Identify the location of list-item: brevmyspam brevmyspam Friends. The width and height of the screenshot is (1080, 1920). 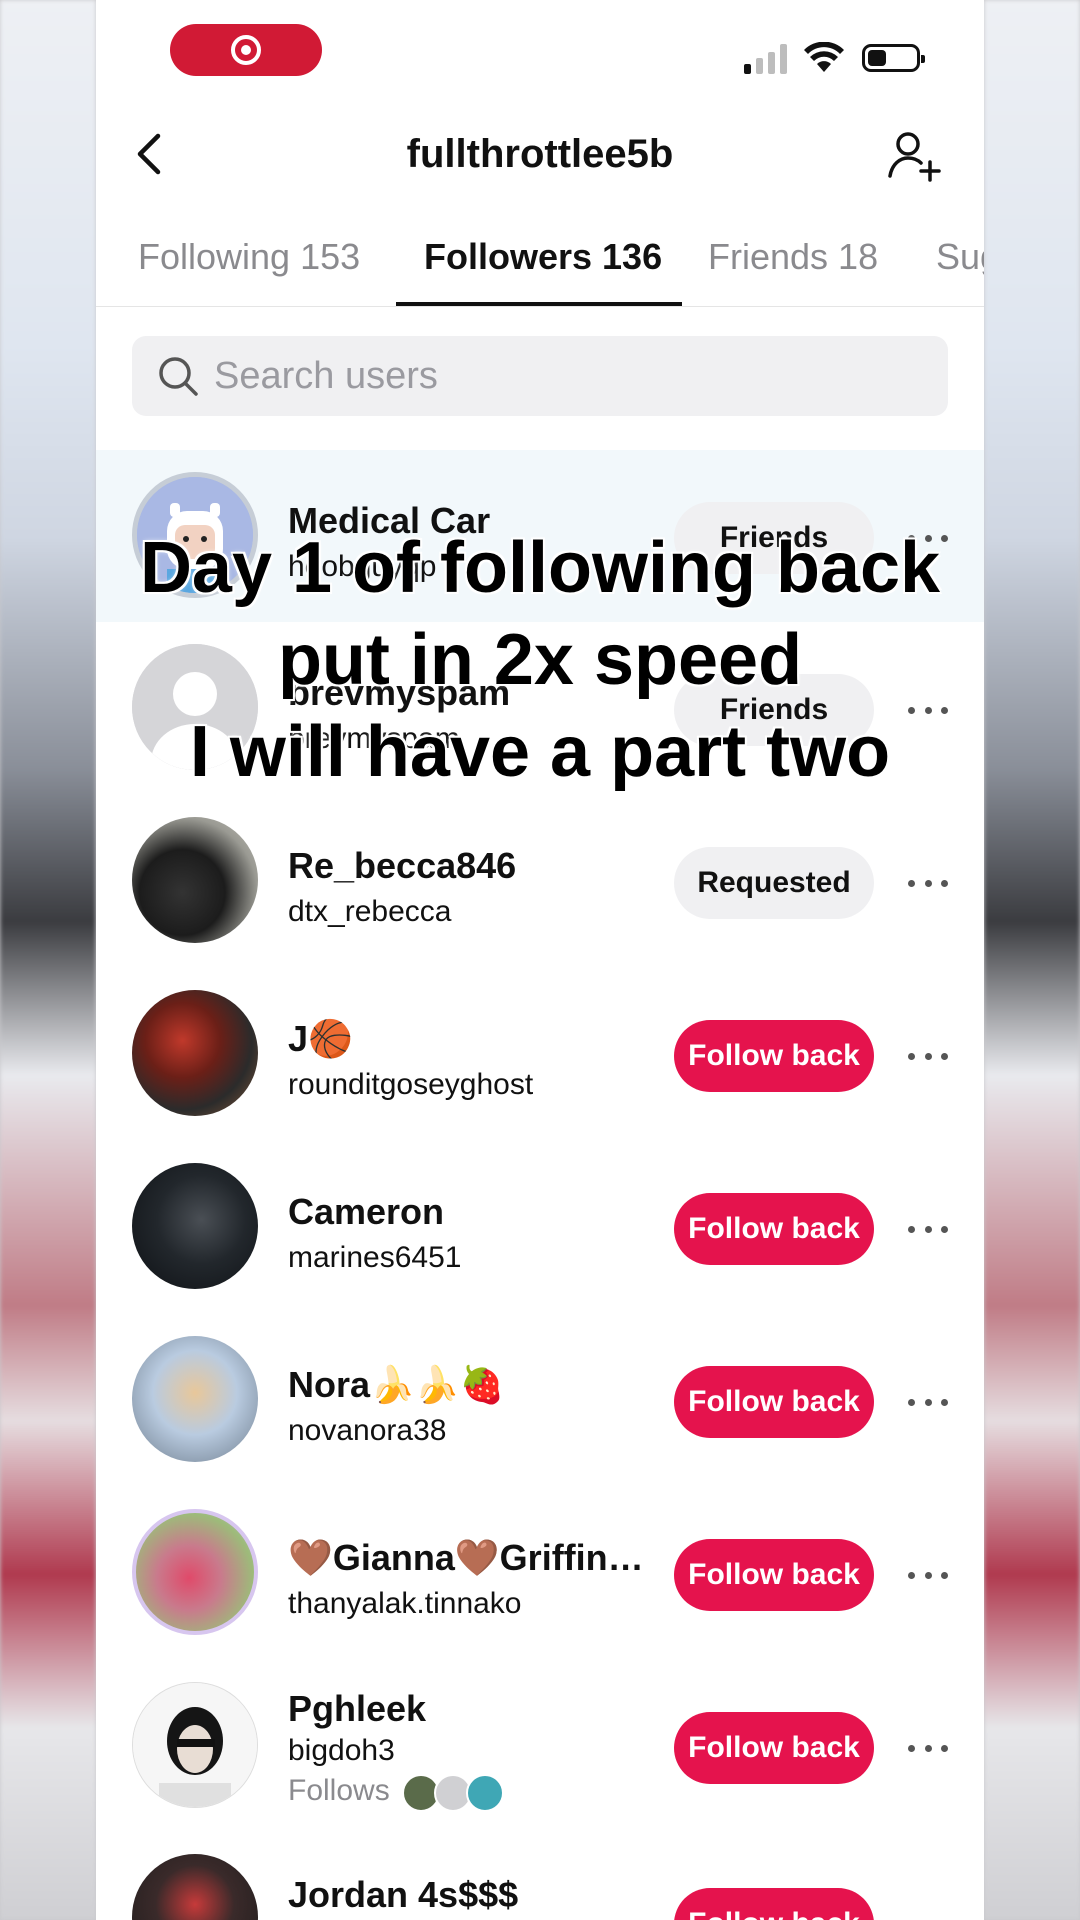
(540, 708).